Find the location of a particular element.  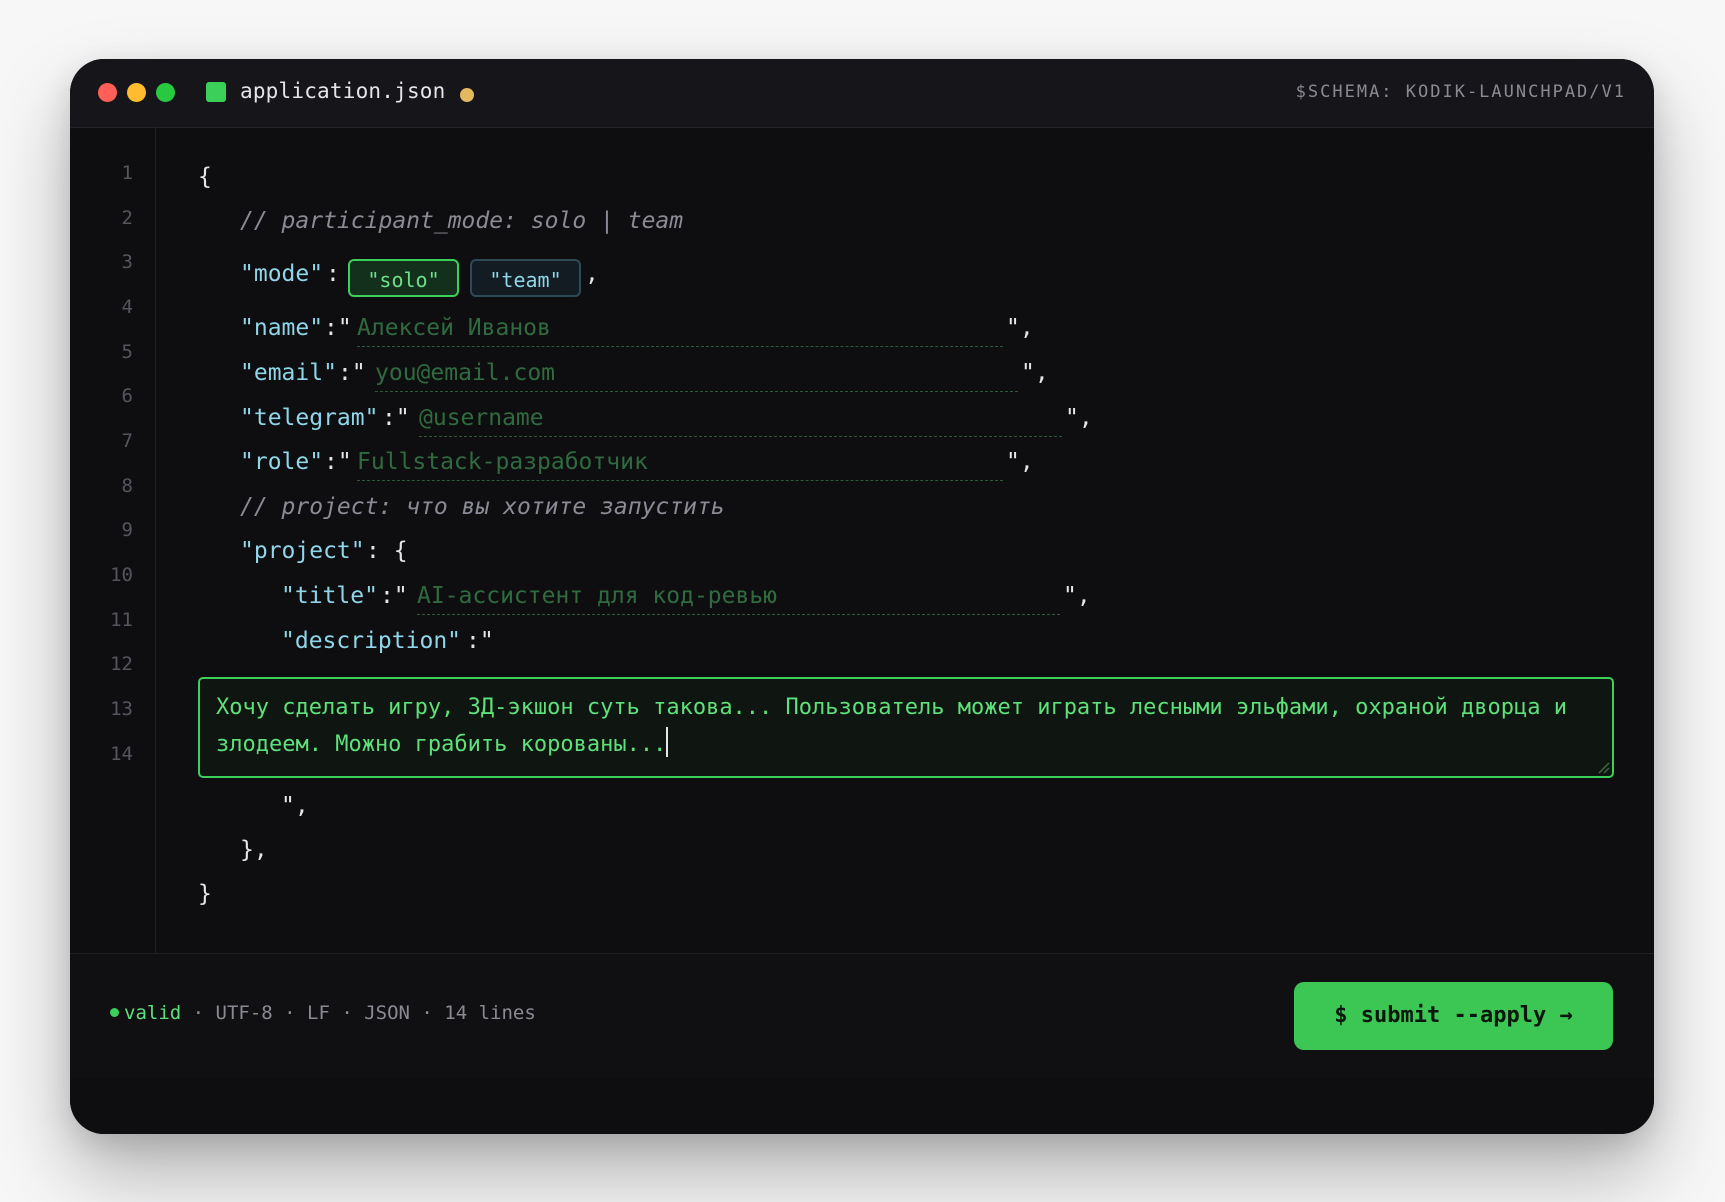

title-input: AI-ассистент для код-ревью is located at coordinates (738, 598).